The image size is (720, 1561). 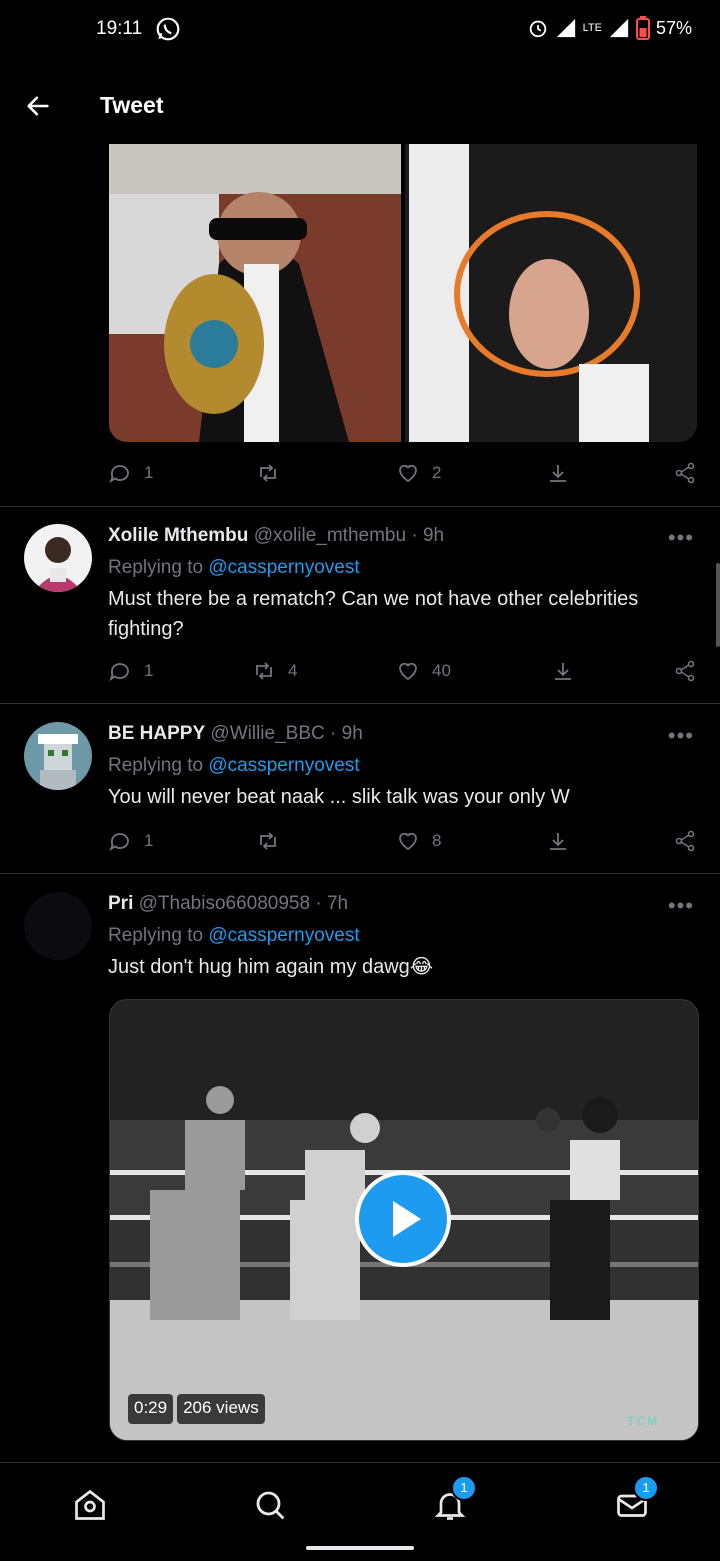 I want to click on alarm-icon, so click(x=537, y=29).